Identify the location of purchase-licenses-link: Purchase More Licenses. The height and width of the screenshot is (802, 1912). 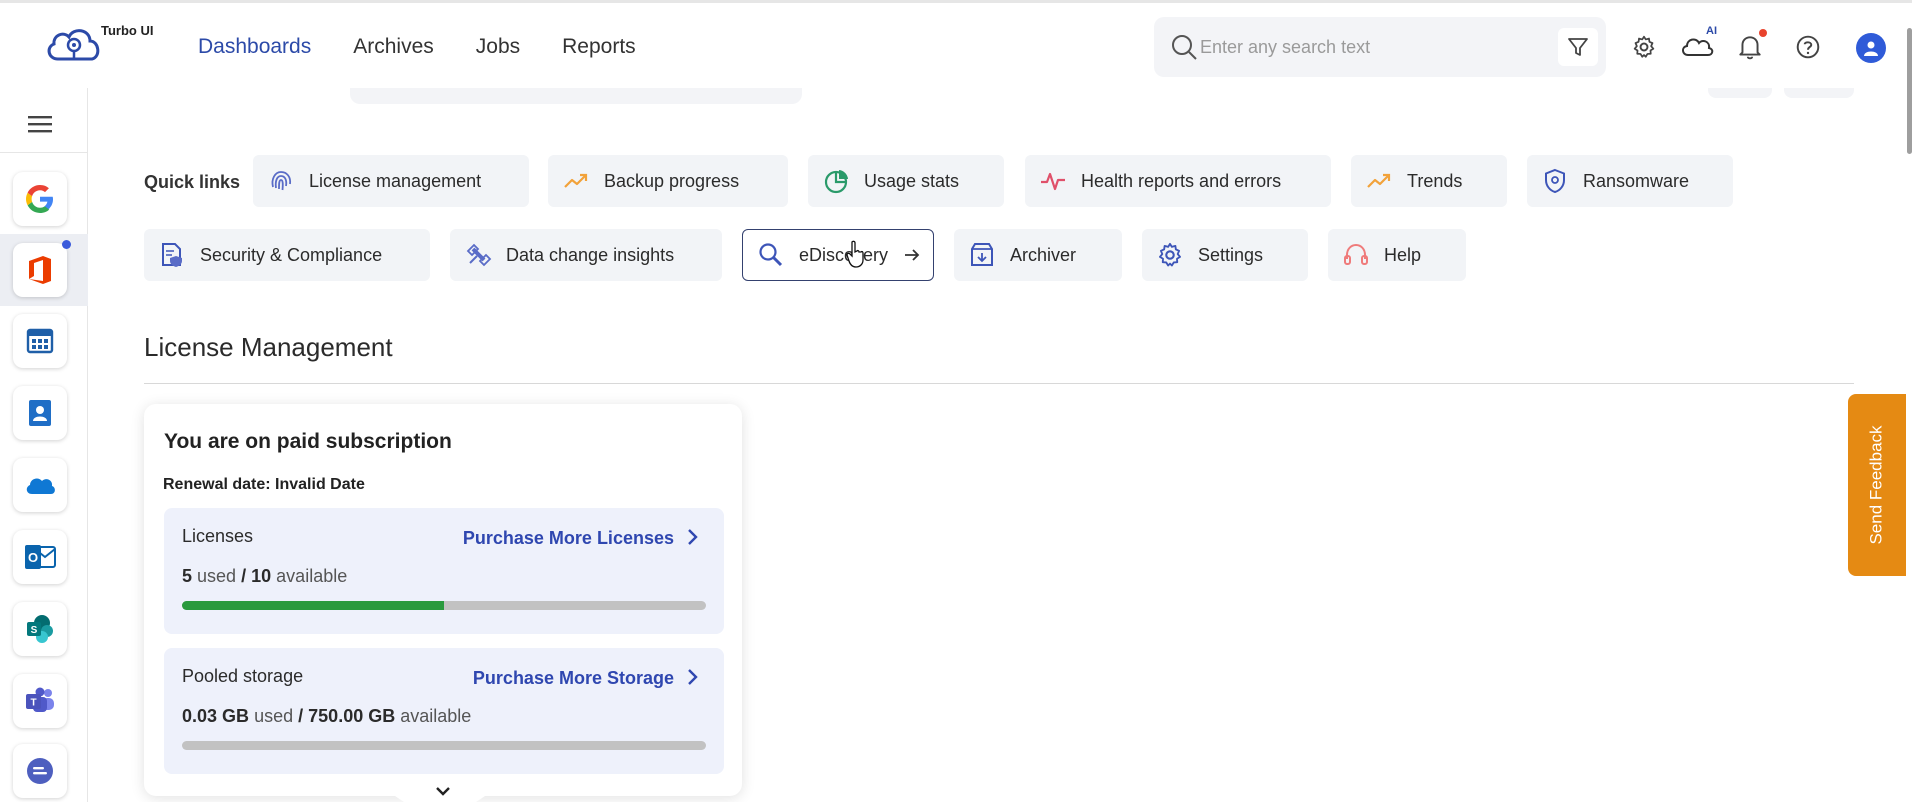
(568, 538).